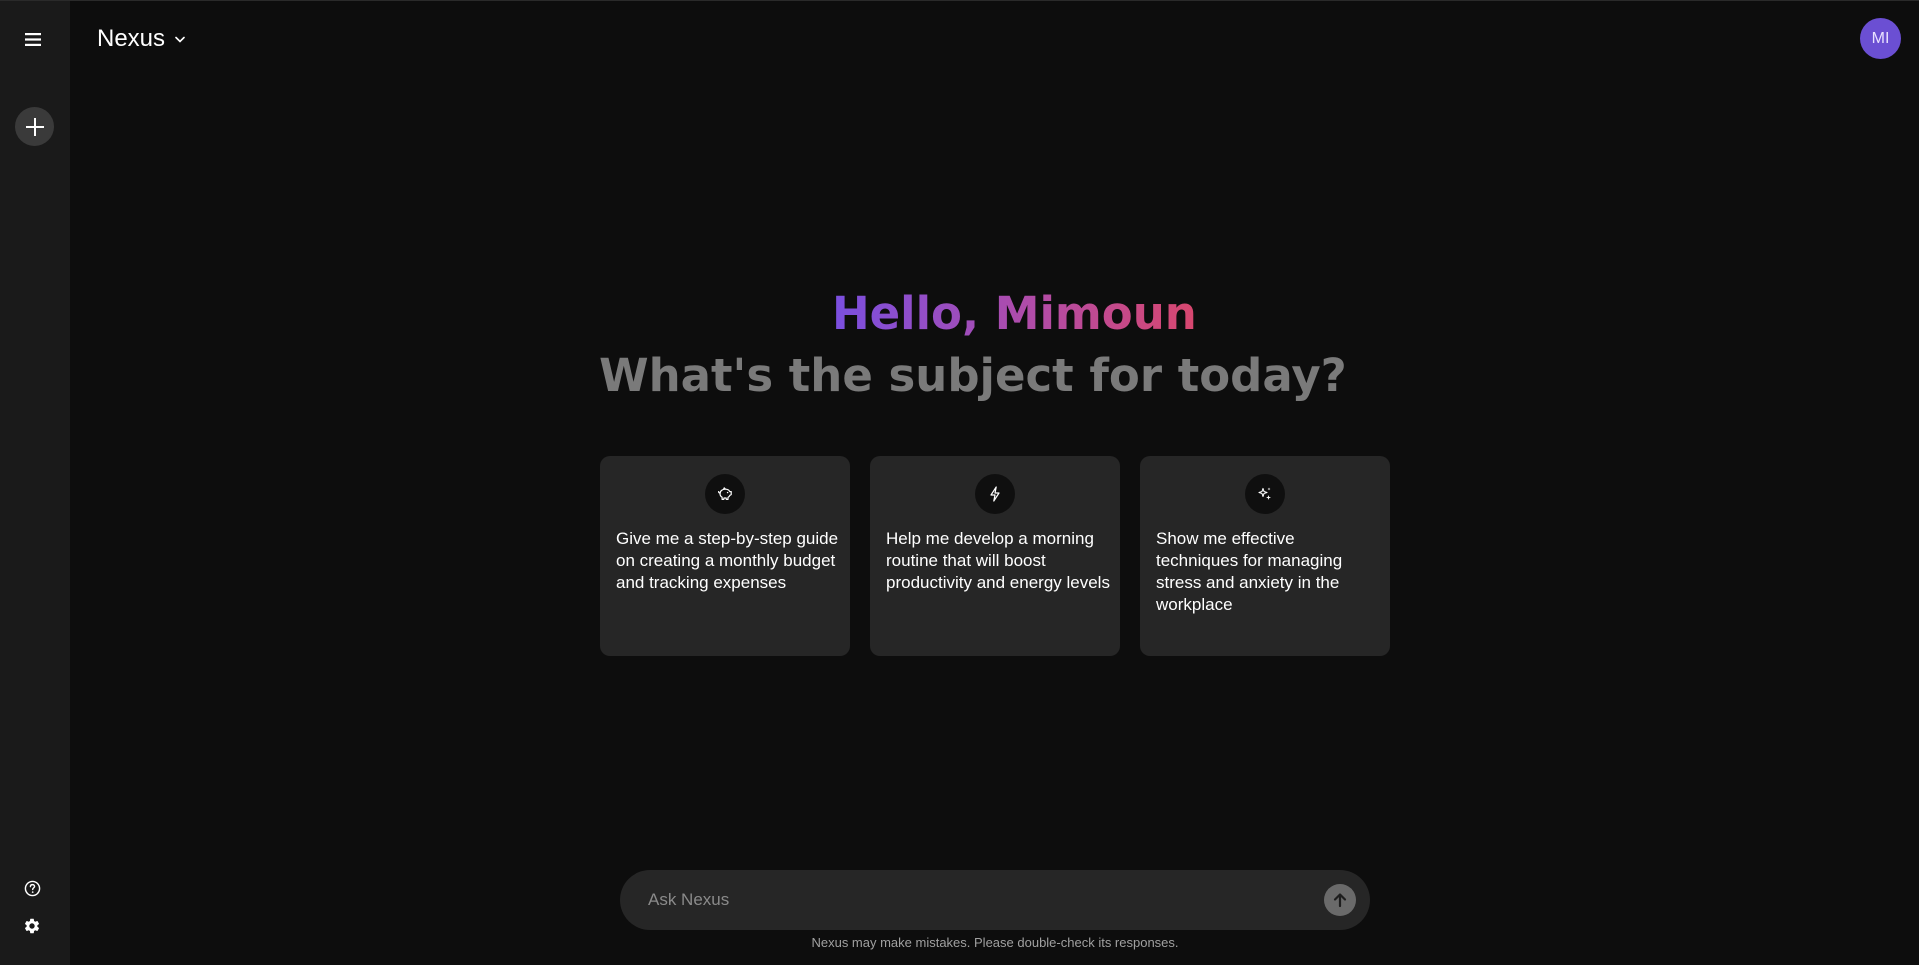  Describe the element at coordinates (131, 38) in the screenshot. I see `model-name: Nexus` at that location.